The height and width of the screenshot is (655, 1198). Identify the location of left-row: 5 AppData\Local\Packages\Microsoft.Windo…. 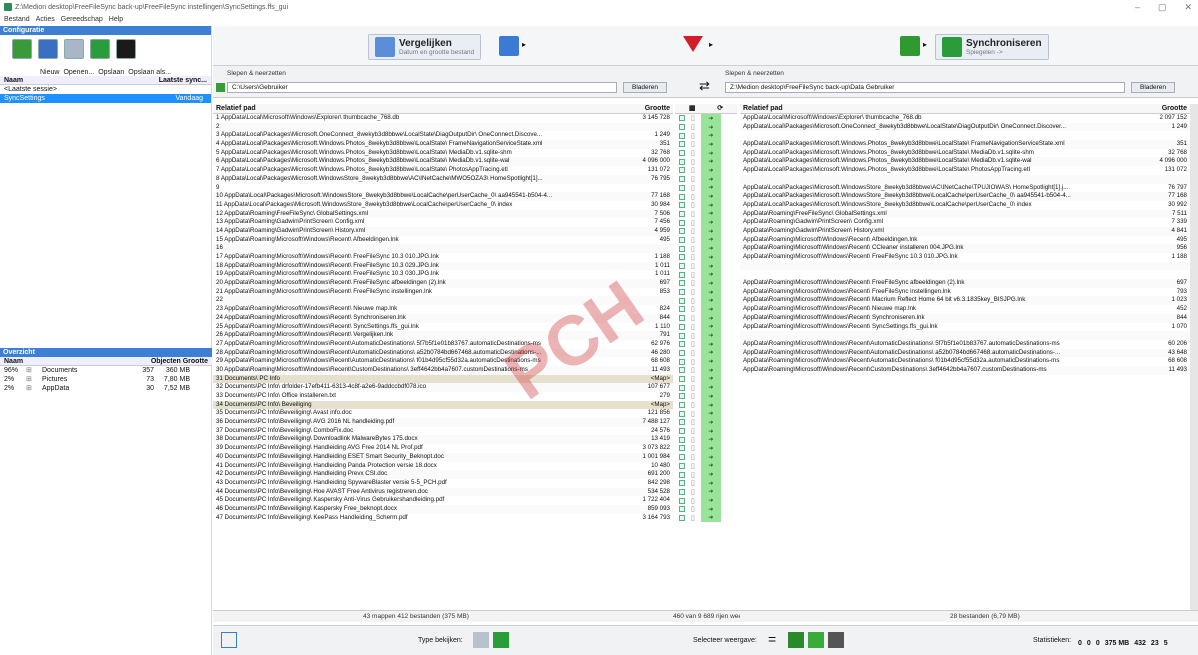
(443, 153).